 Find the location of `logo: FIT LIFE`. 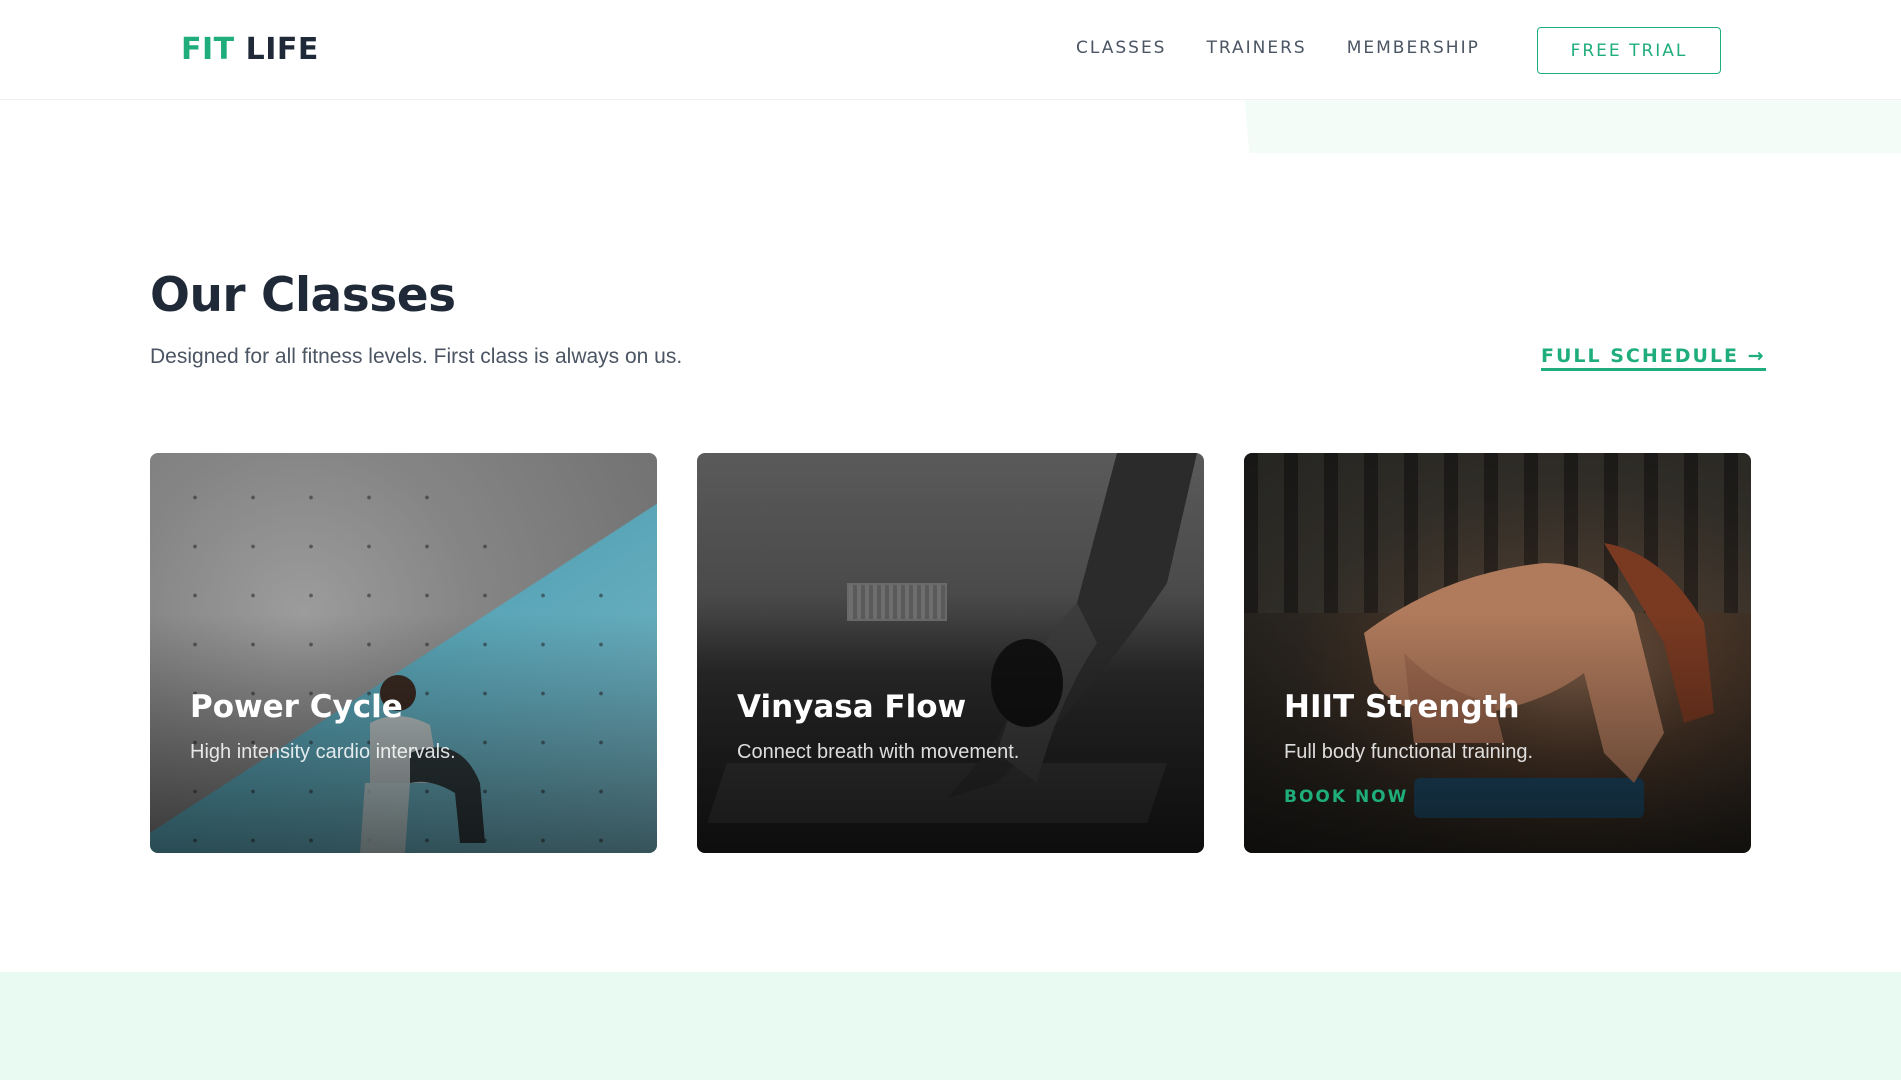

logo: FIT LIFE is located at coordinates (250, 50).